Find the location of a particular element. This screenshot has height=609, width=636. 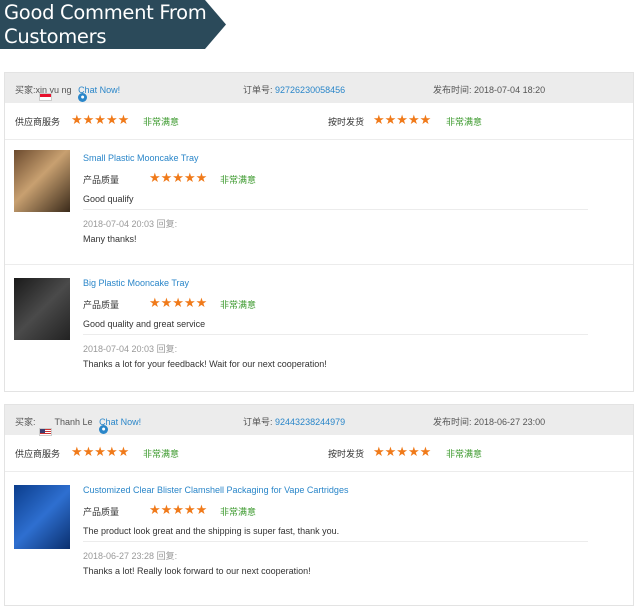

reply-time: 2018-06-27 23:28 is located at coordinates (119, 556).